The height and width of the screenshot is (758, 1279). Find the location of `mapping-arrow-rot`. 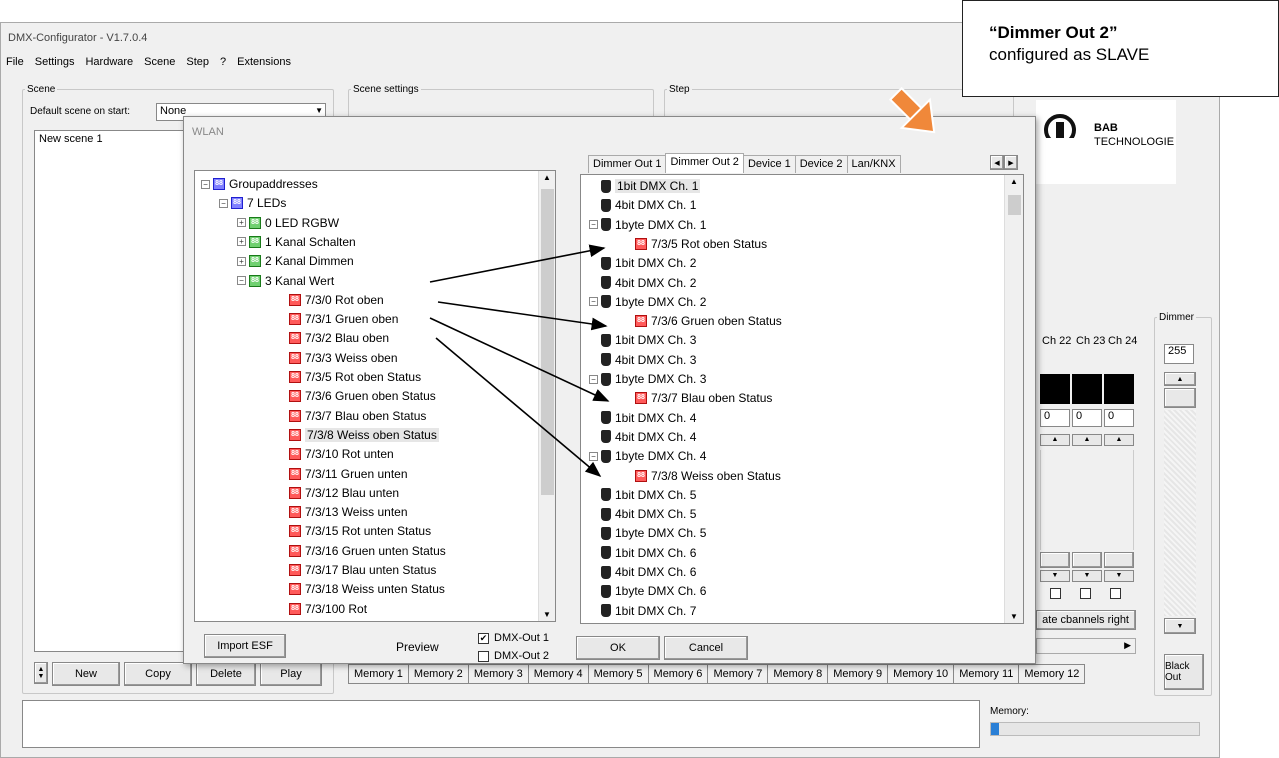

mapping-arrow-rot is located at coordinates (517, 263).